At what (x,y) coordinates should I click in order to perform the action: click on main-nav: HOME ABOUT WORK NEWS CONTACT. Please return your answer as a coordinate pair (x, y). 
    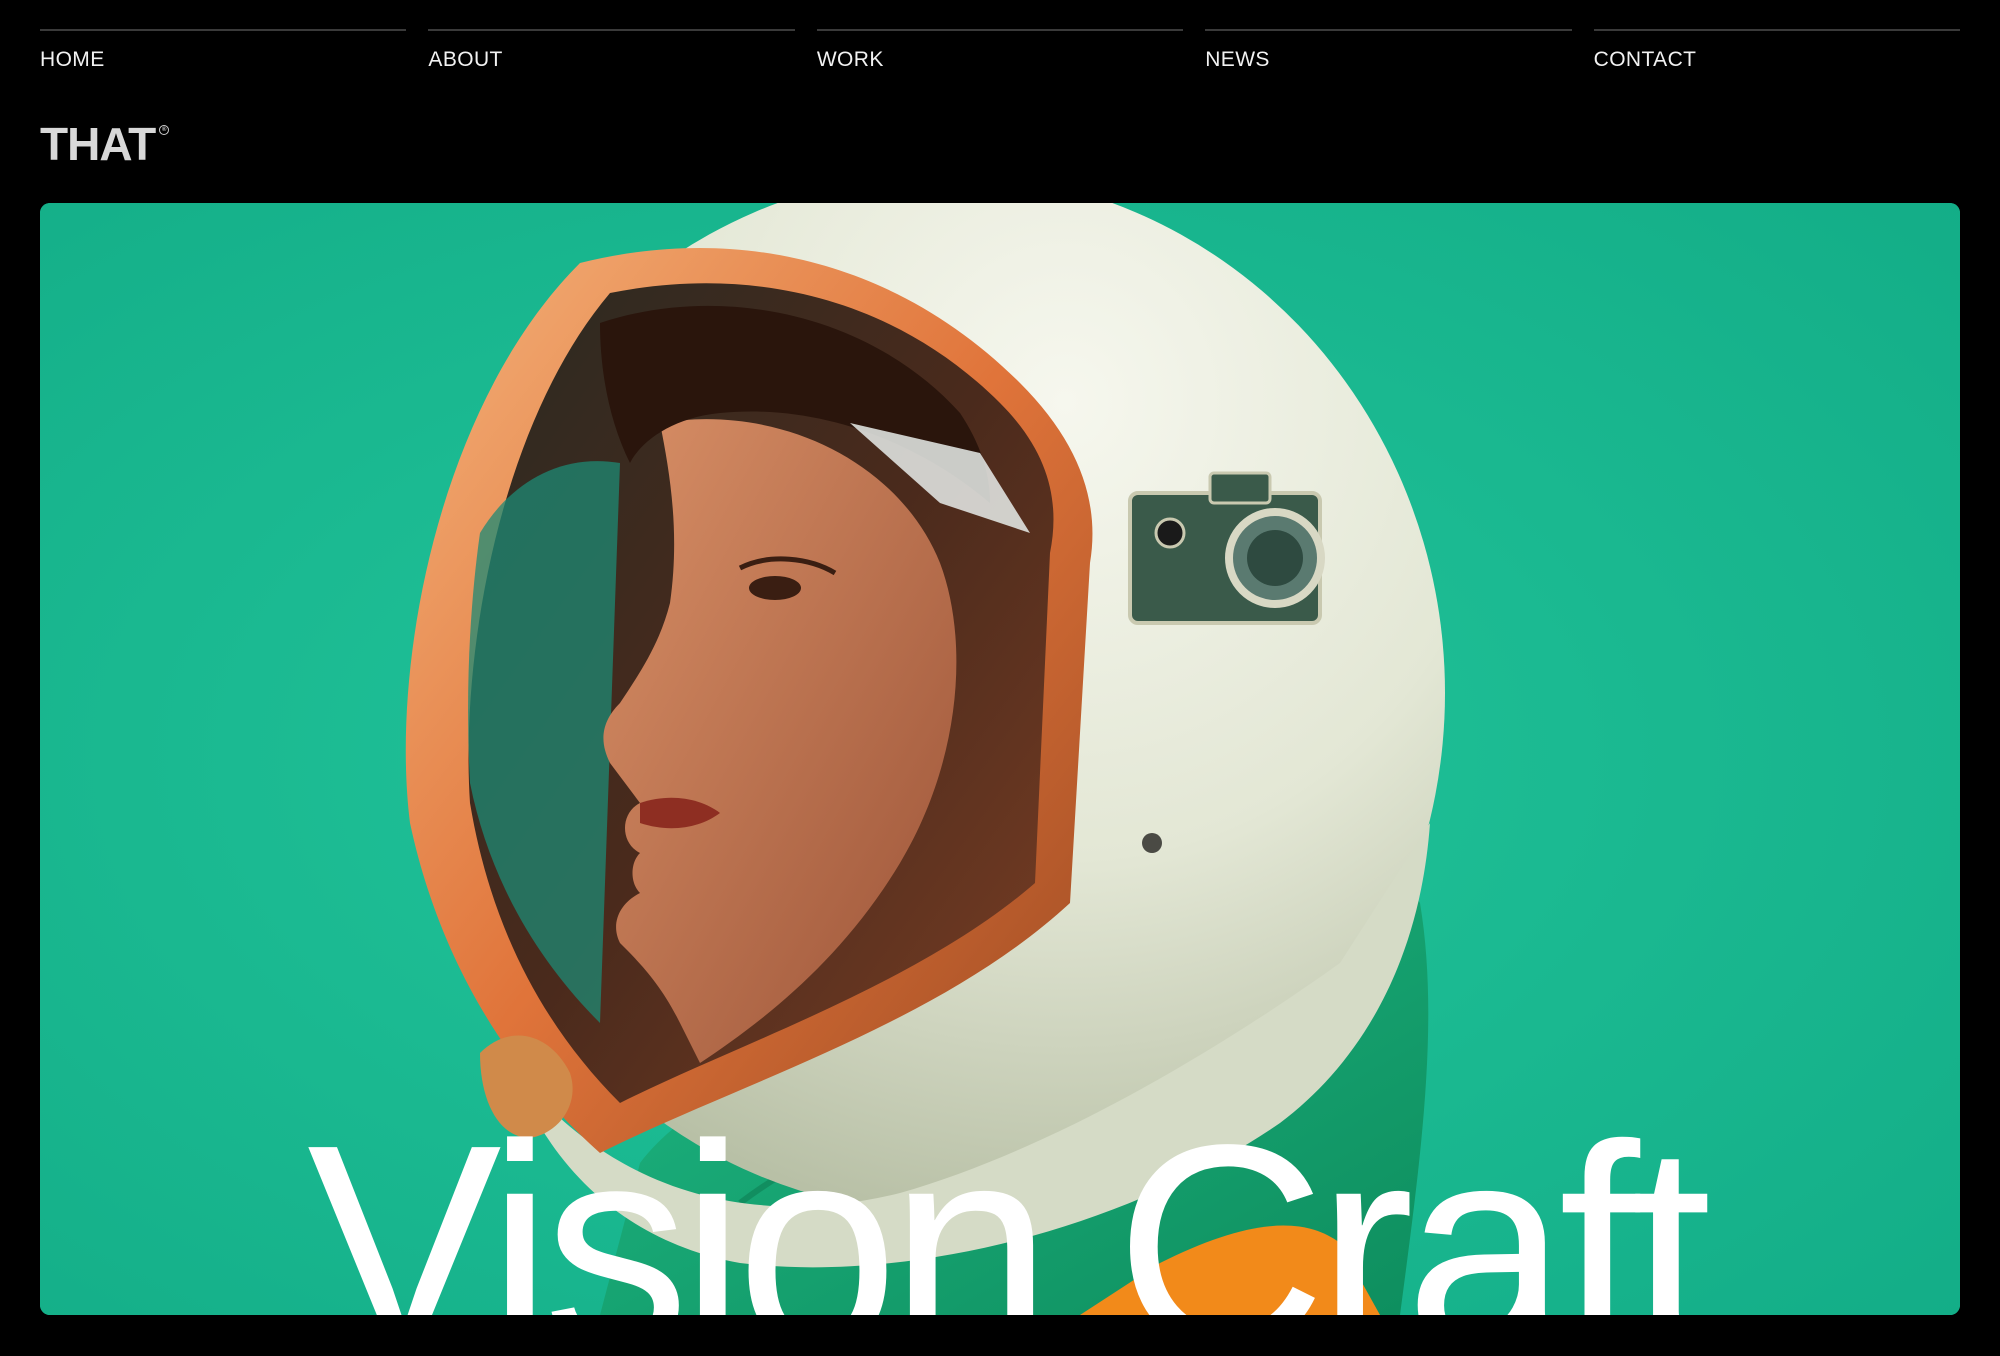
    Looking at the image, I should click on (1000, 54).